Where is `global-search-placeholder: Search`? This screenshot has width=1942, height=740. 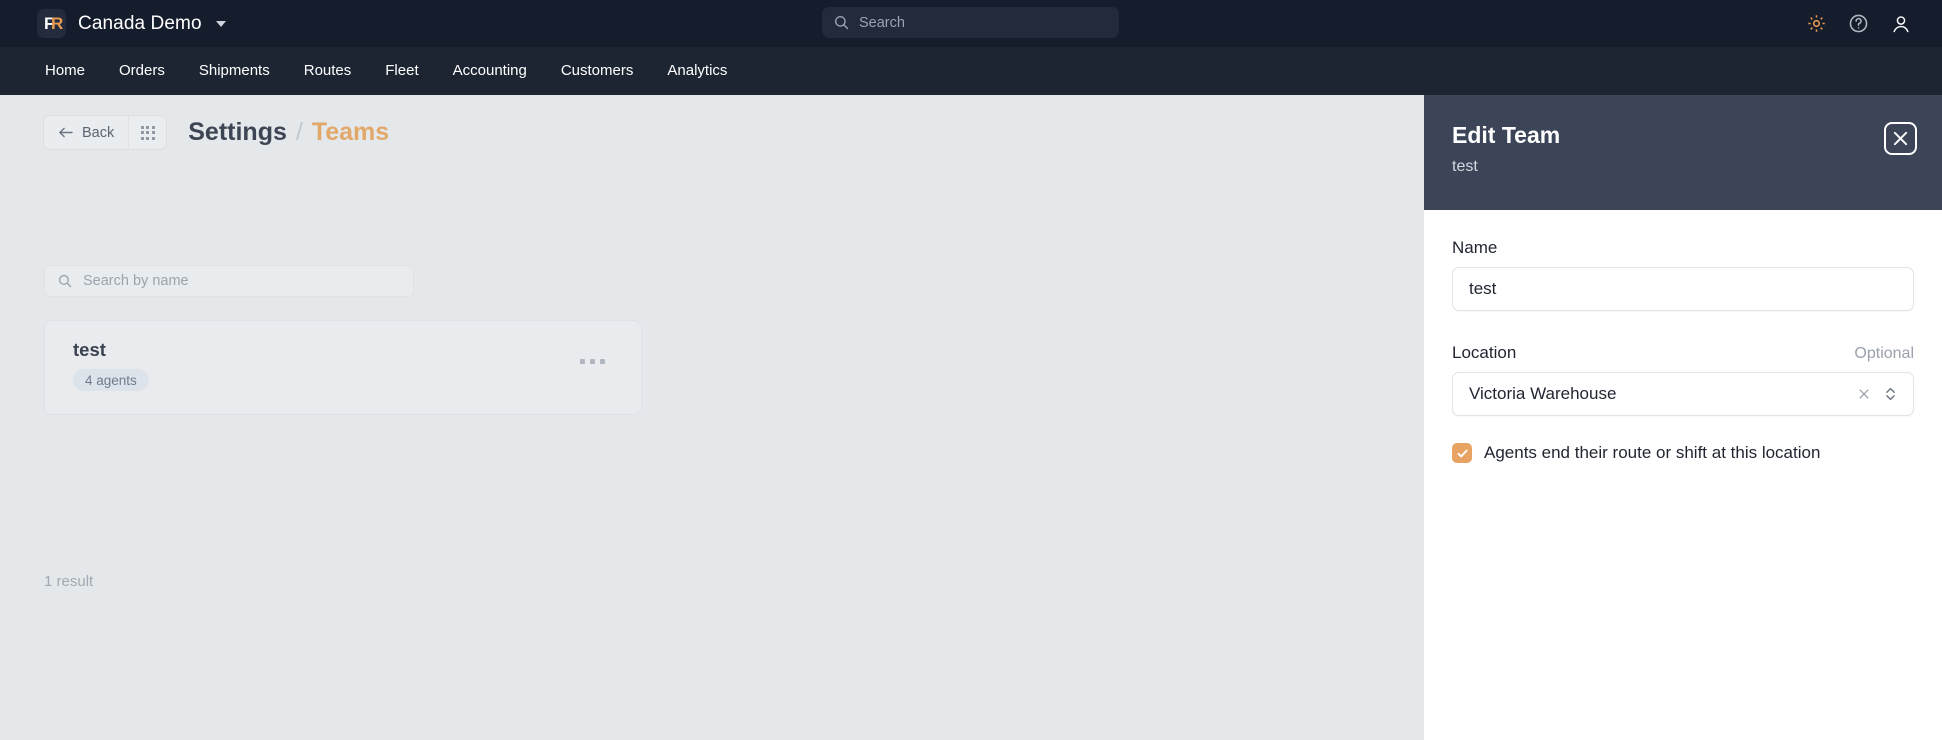 global-search-placeholder: Search is located at coordinates (882, 22).